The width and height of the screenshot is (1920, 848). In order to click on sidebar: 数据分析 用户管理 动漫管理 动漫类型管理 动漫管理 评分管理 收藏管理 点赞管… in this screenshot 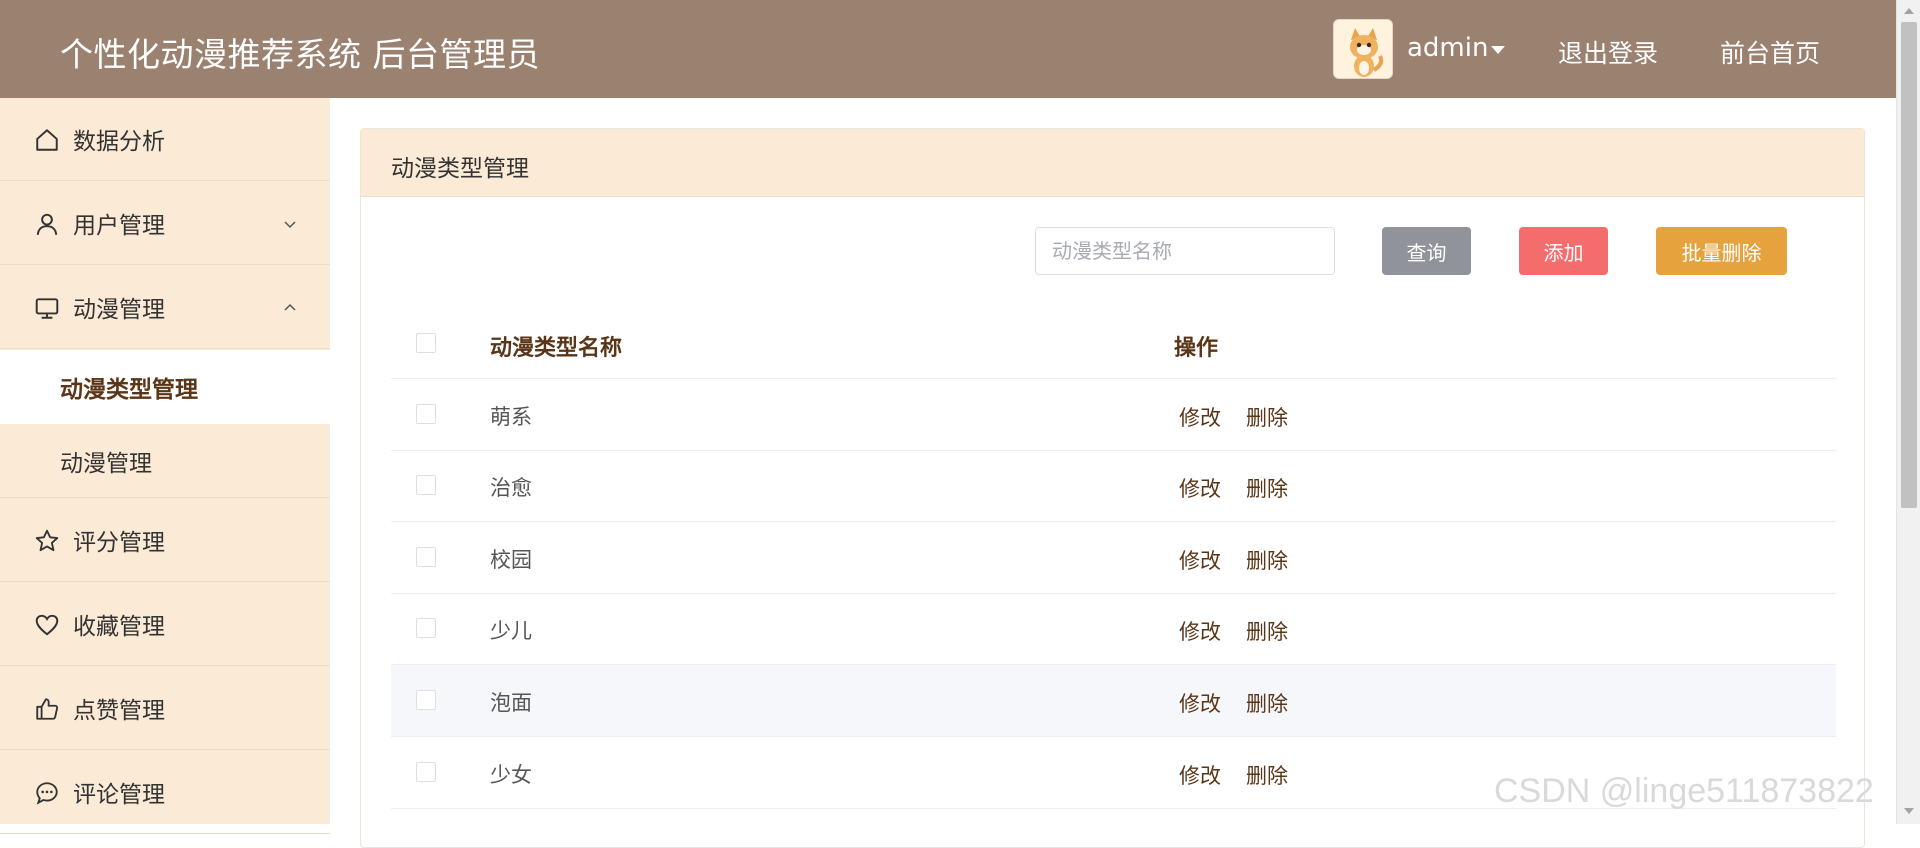, I will do `click(165, 466)`.